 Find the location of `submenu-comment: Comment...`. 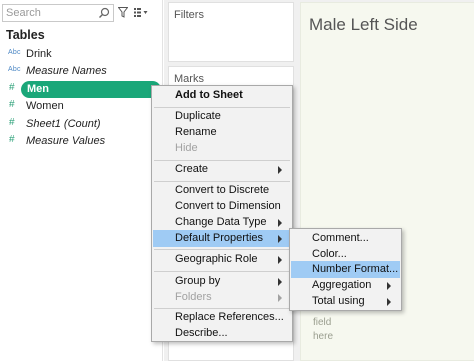

submenu-comment: Comment... is located at coordinates (345, 238).